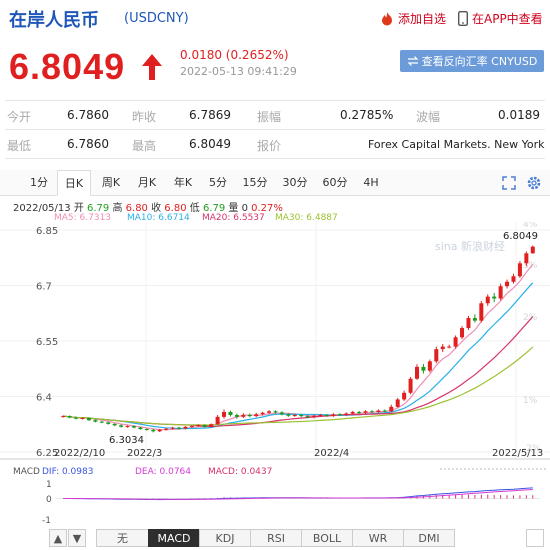  I want to click on fire-icon, so click(387, 18).